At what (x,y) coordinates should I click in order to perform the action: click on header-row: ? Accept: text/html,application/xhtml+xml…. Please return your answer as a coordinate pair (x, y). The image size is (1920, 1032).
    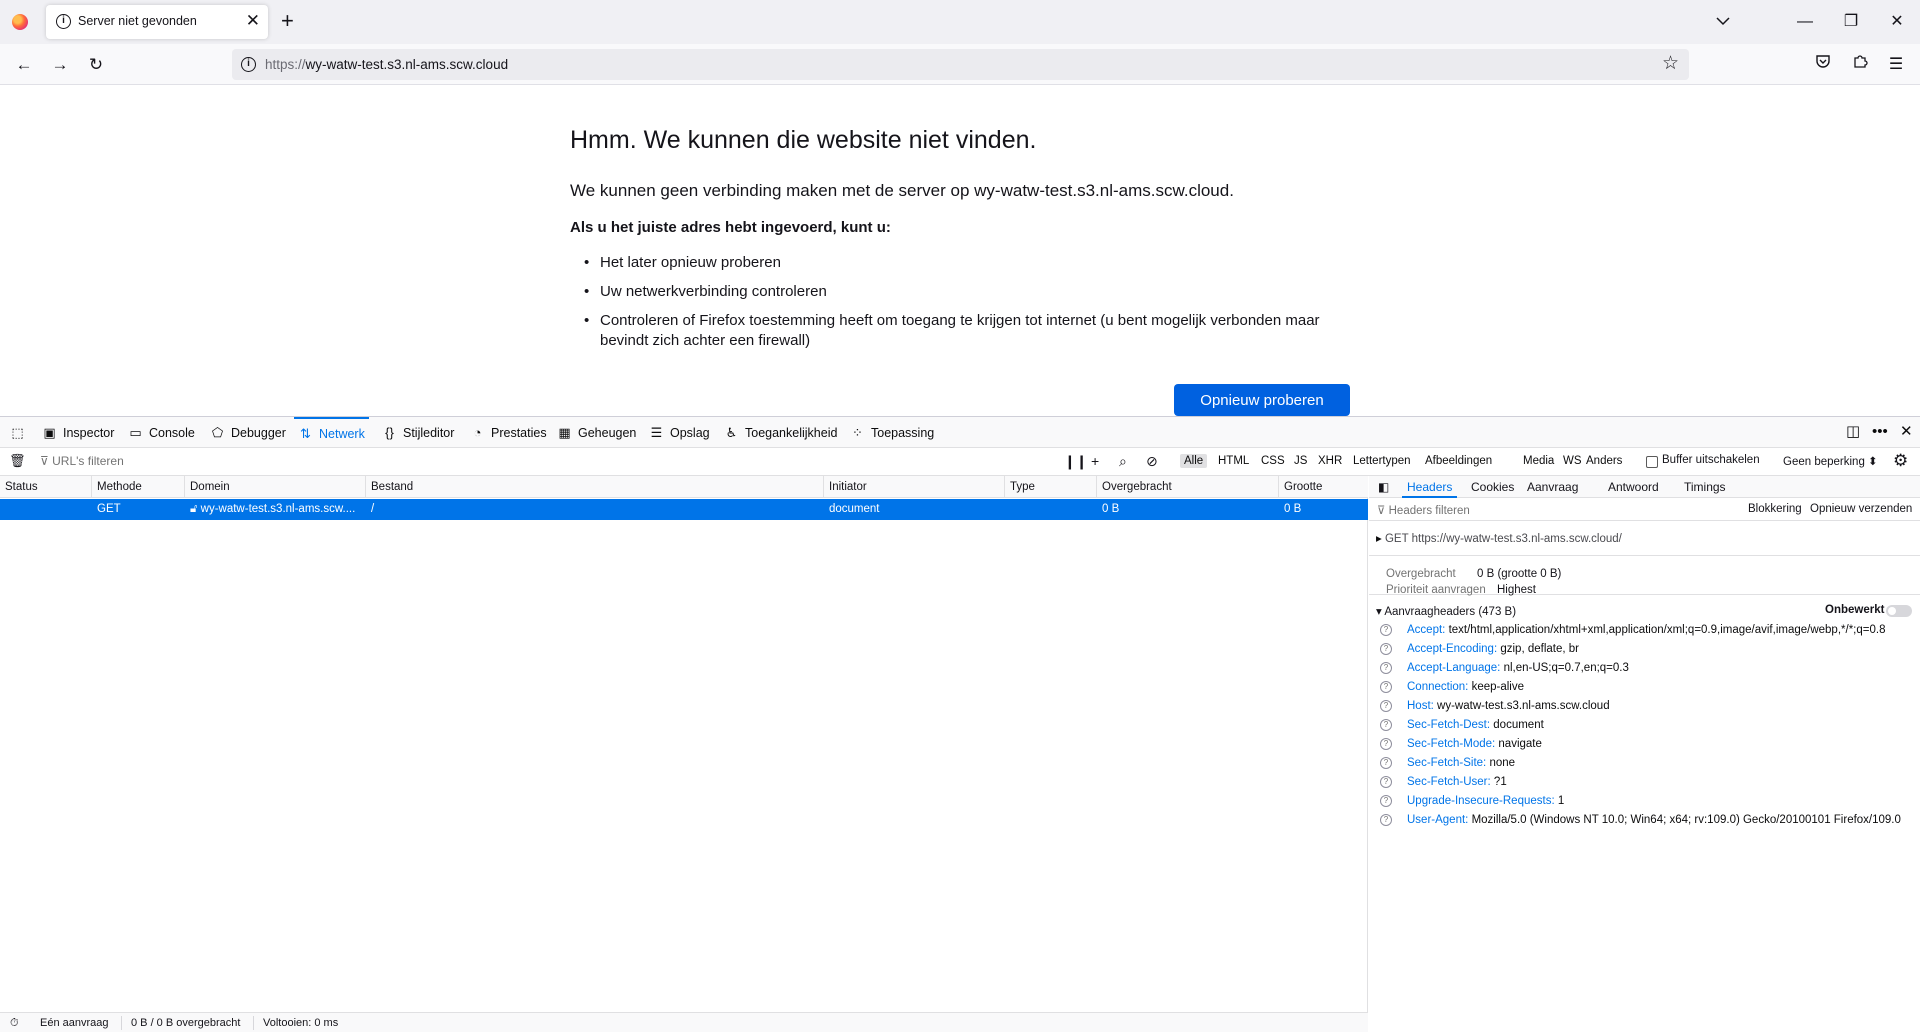
    Looking at the image, I should click on (1644, 630).